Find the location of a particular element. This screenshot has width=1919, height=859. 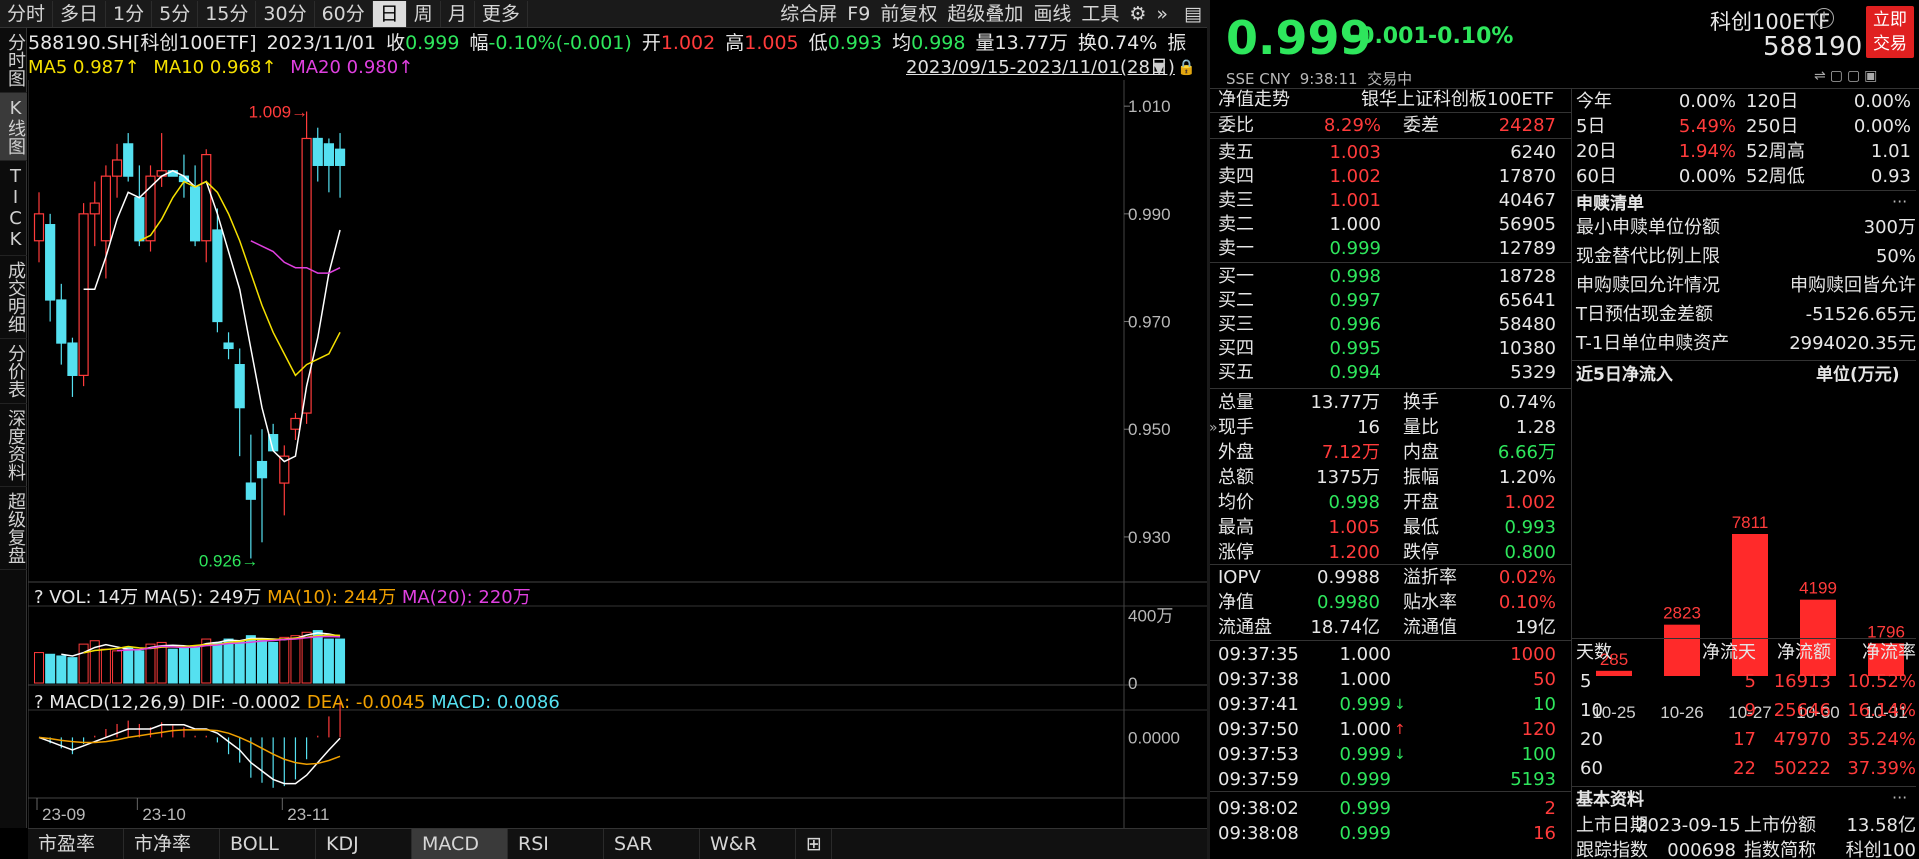

creation-row: 最小申赎单位份额 300万 is located at coordinates (1746, 228).